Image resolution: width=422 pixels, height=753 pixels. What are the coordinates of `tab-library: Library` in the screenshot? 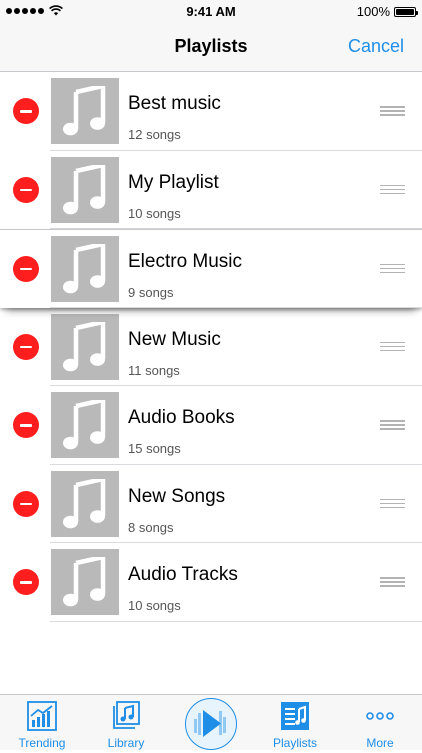 It's located at (126, 723).